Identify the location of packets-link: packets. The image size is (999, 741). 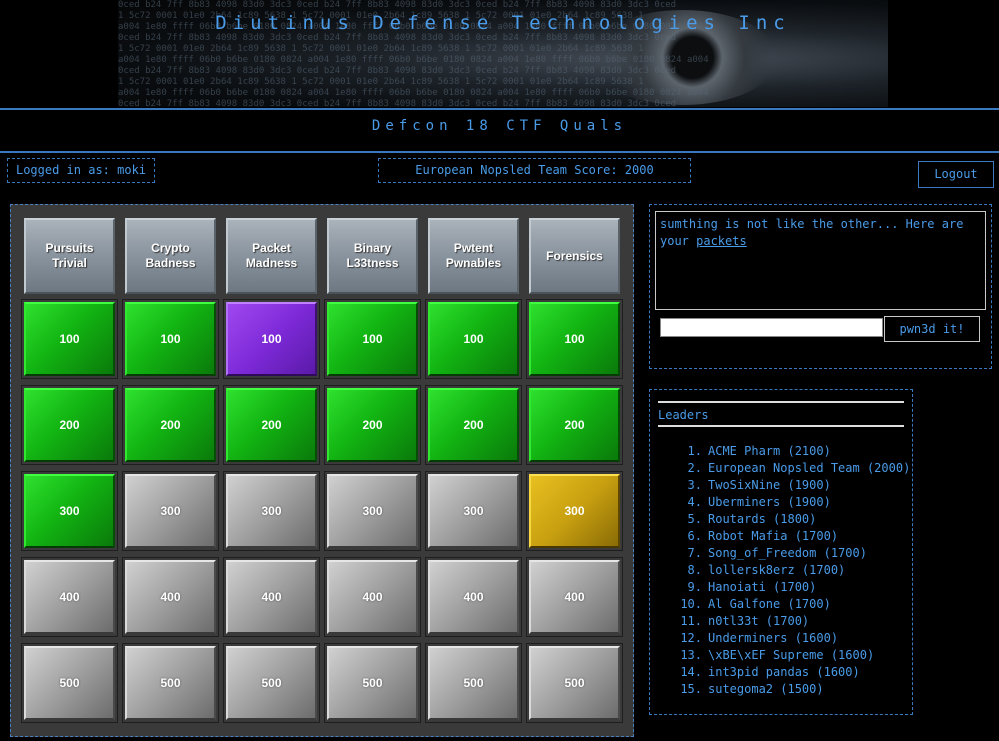
(721, 241).